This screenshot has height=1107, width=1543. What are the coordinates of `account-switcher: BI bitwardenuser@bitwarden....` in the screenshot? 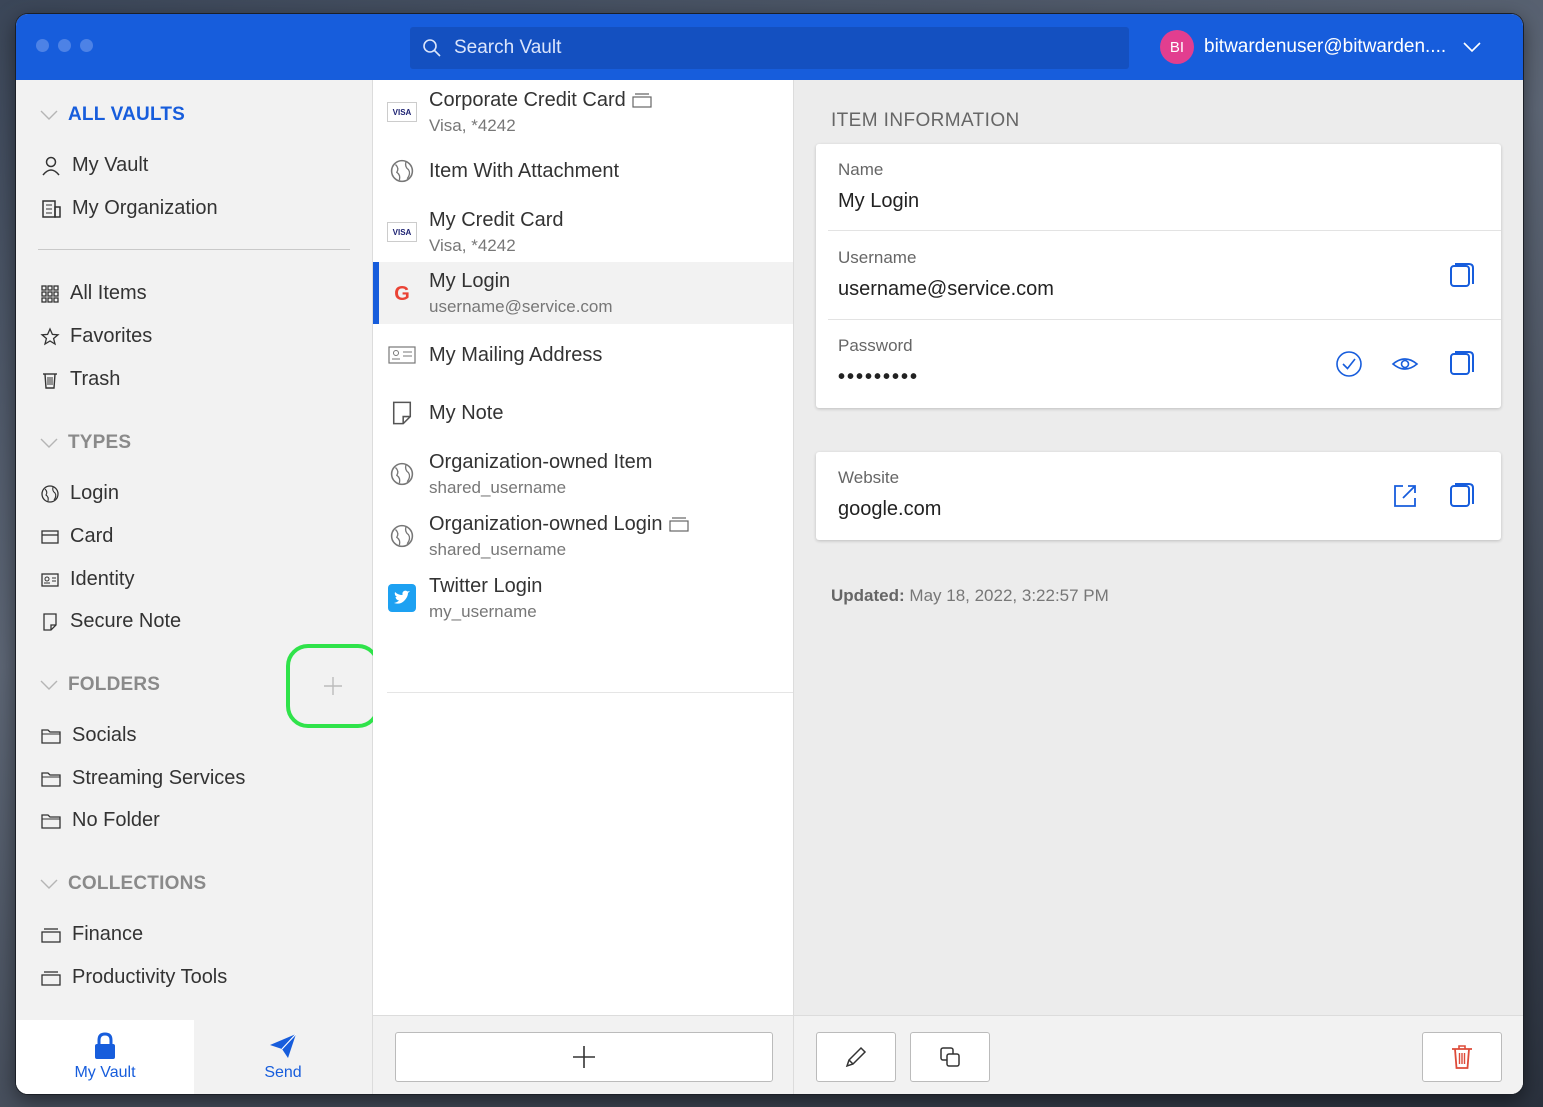 It's located at (1321, 47).